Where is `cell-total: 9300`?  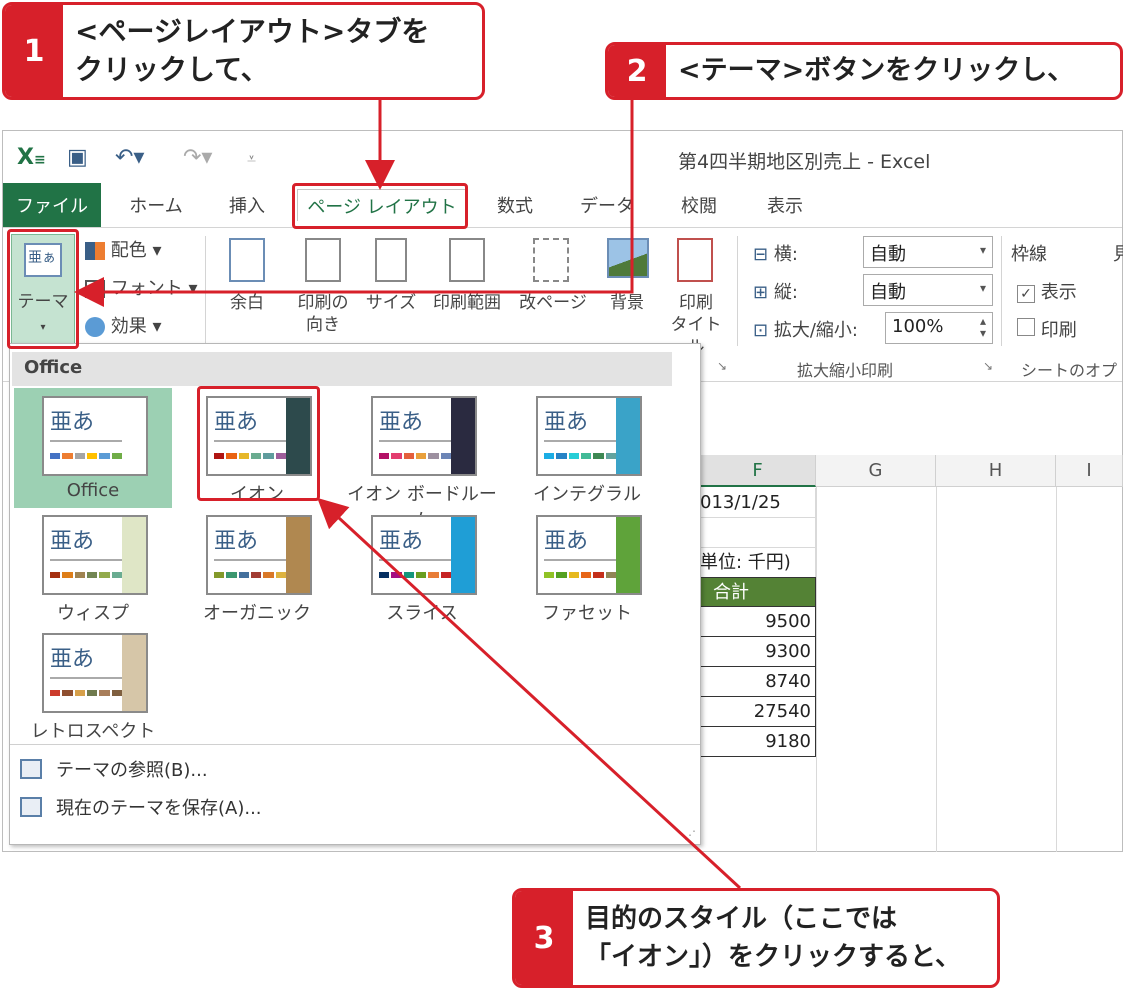
cell-total: 9300 is located at coordinates (758, 652).